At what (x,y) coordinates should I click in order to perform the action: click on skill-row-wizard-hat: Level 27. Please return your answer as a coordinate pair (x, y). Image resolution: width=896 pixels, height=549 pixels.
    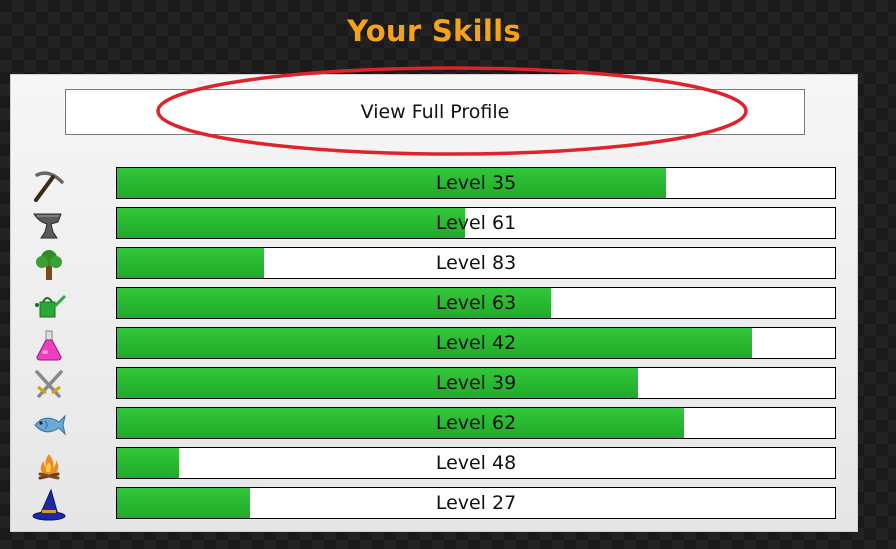
    Looking at the image, I should click on (435, 504).